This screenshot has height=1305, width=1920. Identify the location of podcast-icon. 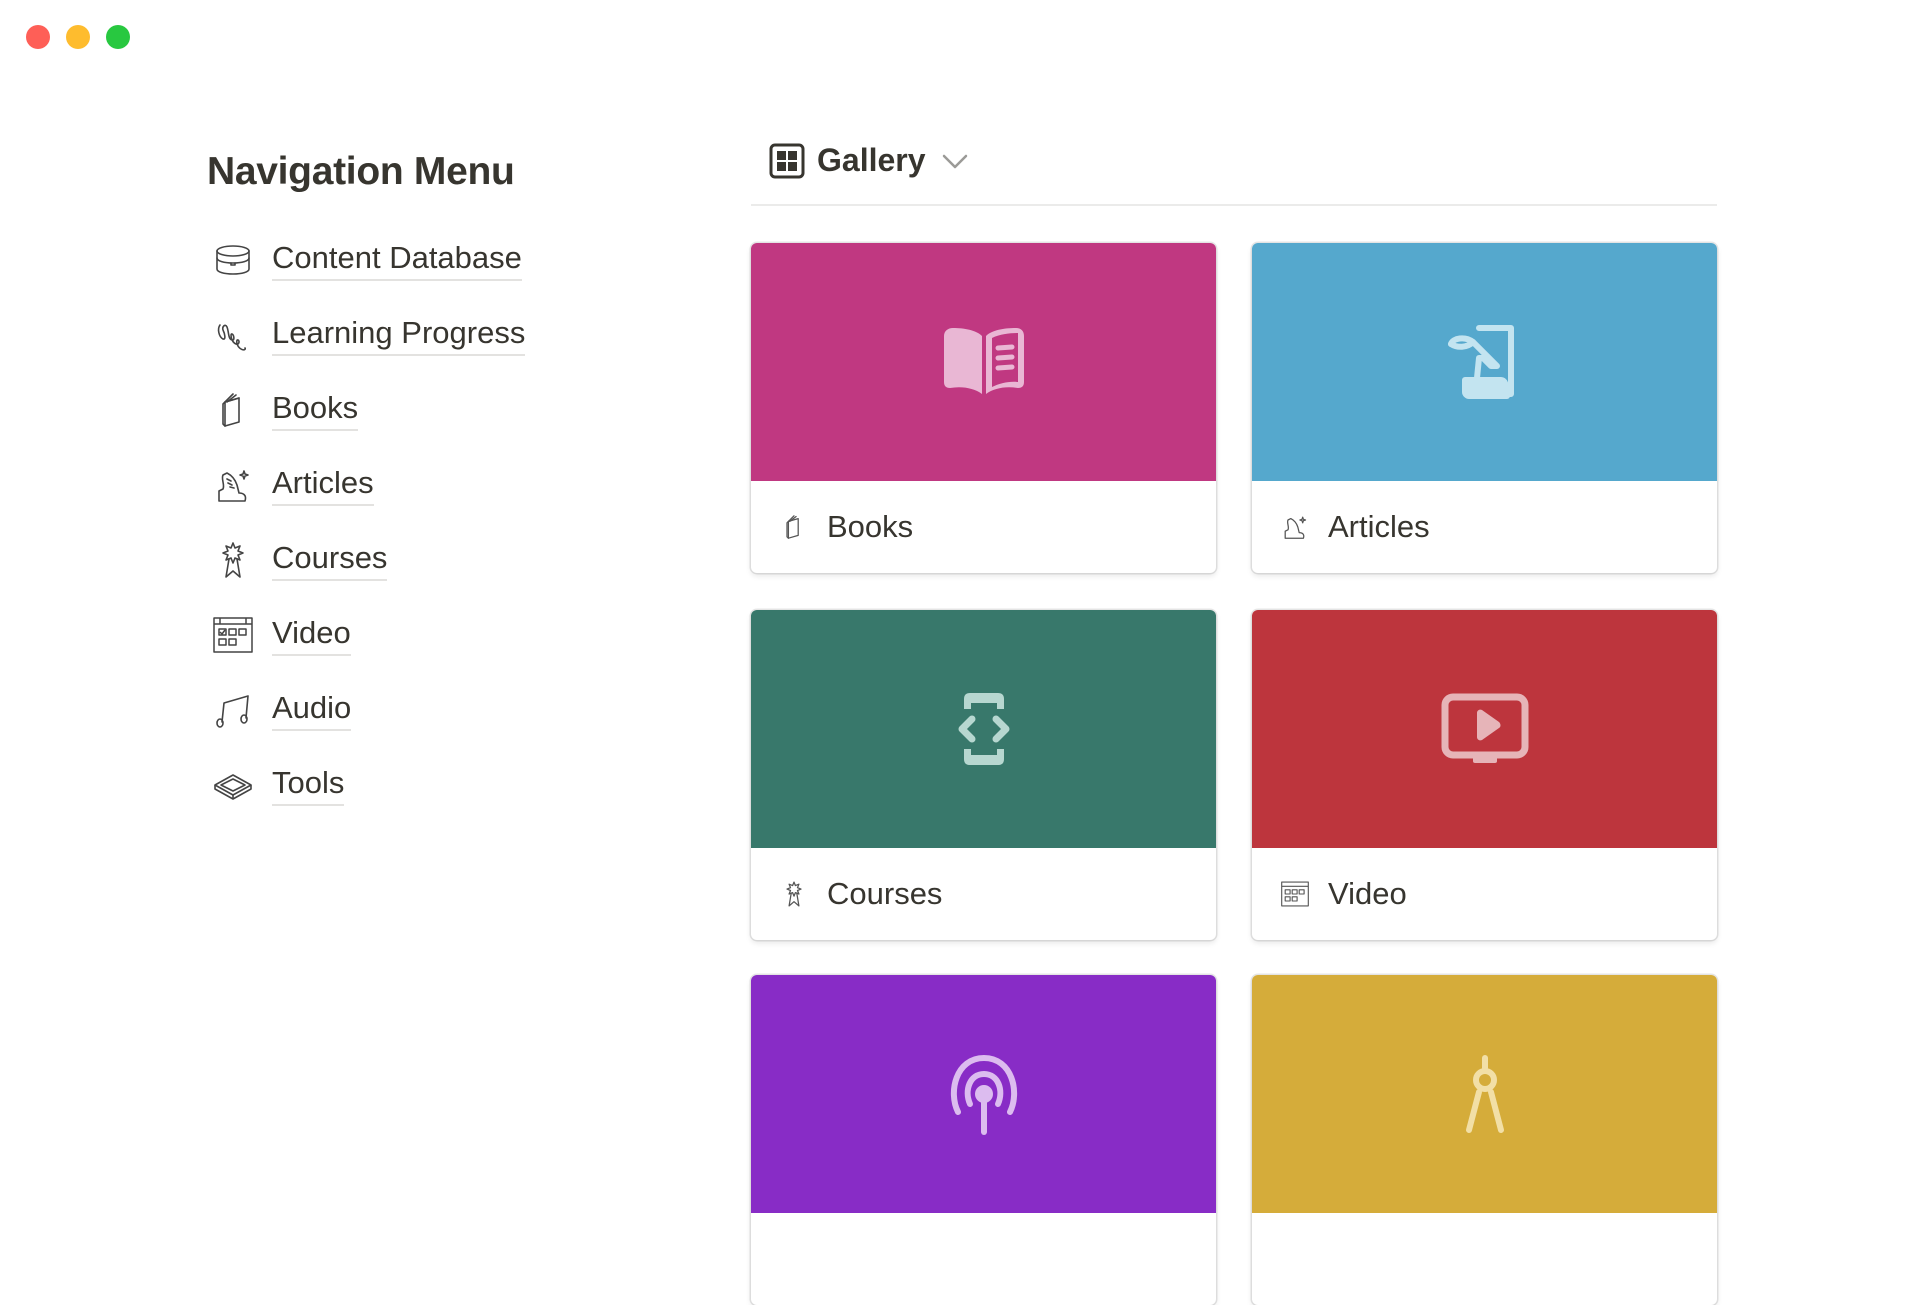
(983, 1094).